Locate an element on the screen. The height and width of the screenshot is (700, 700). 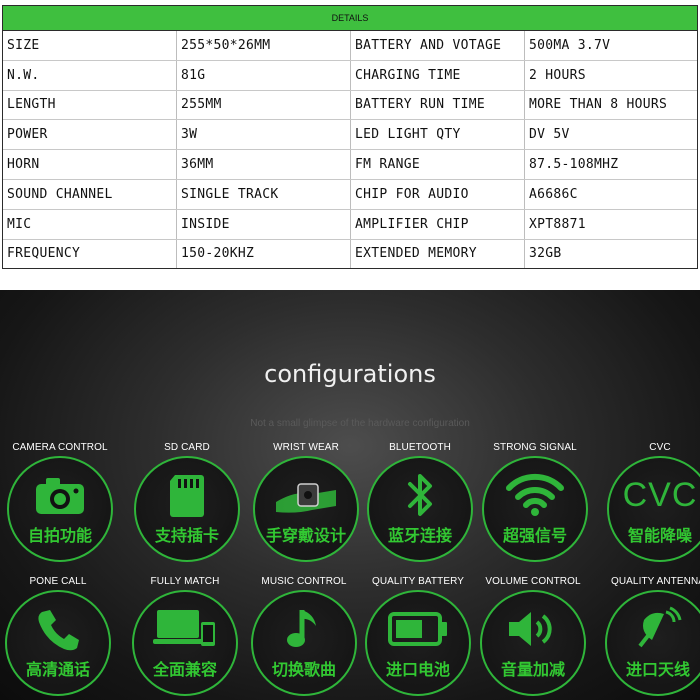
feature-label: QUALITY ANTENNA is located at coordinates (655, 581).